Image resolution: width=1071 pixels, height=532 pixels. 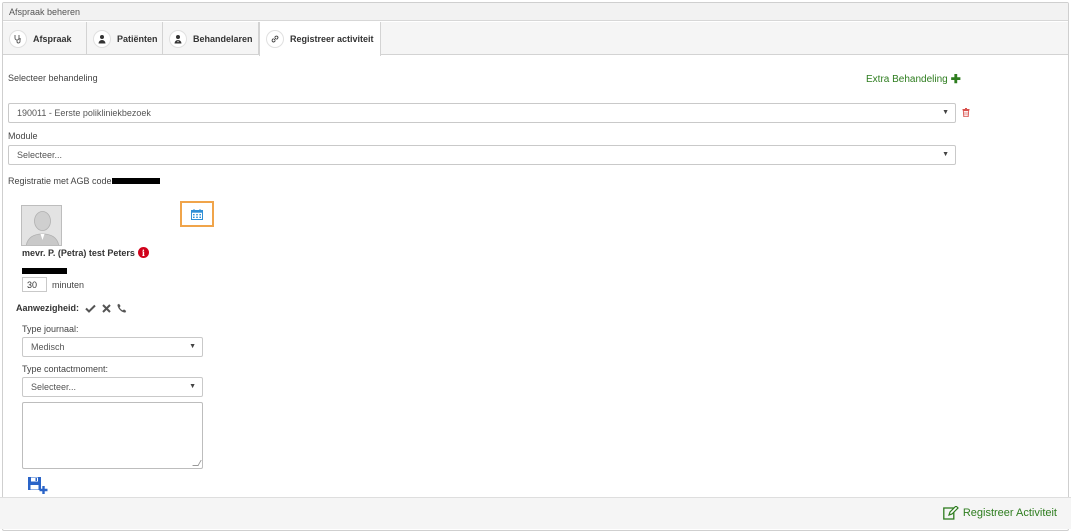 What do you see at coordinates (535, 12) in the screenshot?
I see `panel-title: Afspraak beheren` at bounding box center [535, 12].